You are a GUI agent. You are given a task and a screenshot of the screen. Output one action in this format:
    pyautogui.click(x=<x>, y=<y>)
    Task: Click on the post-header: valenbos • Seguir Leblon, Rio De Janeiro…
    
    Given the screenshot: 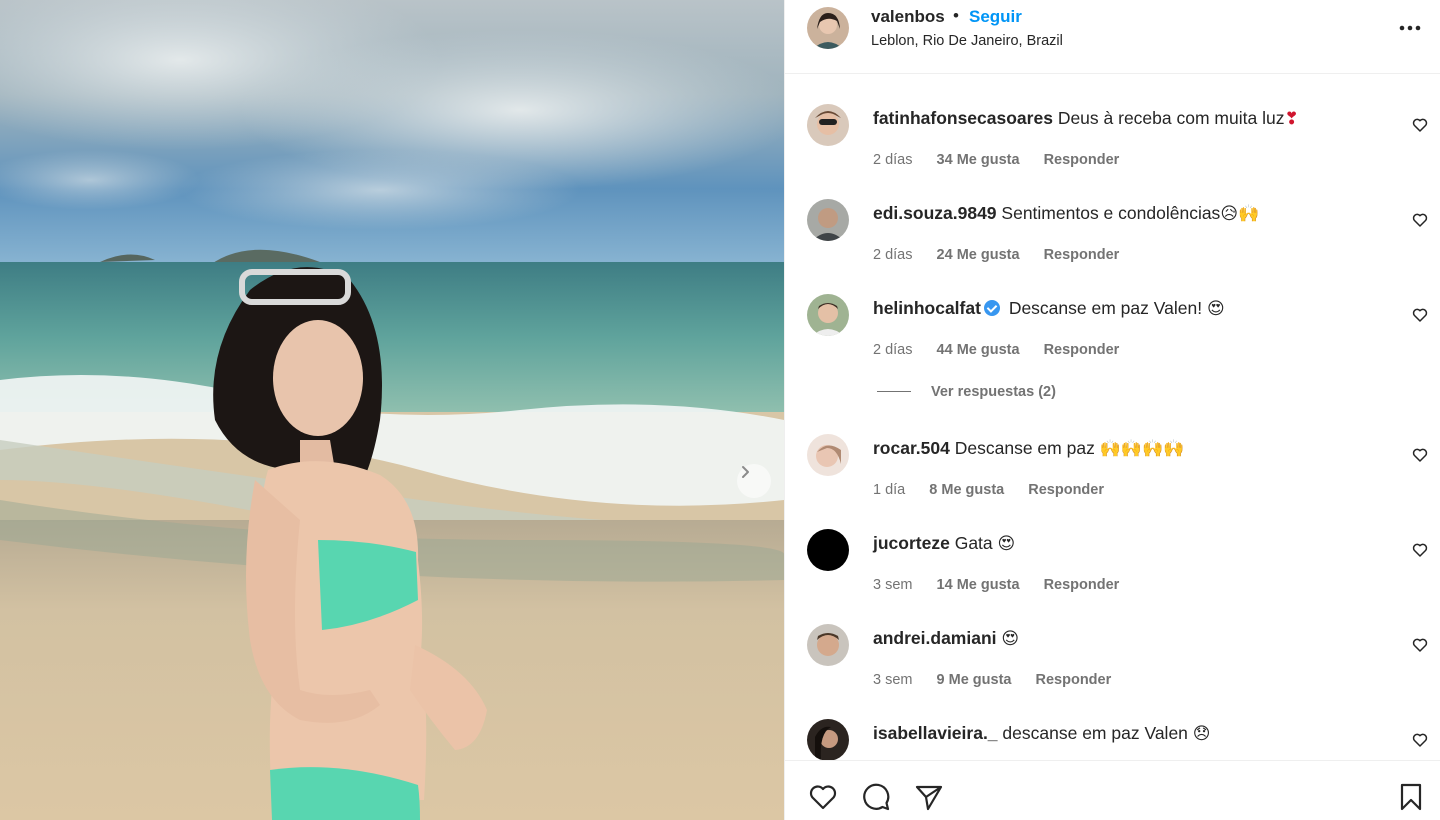 What is the action you would take?
    pyautogui.click(x=1112, y=37)
    